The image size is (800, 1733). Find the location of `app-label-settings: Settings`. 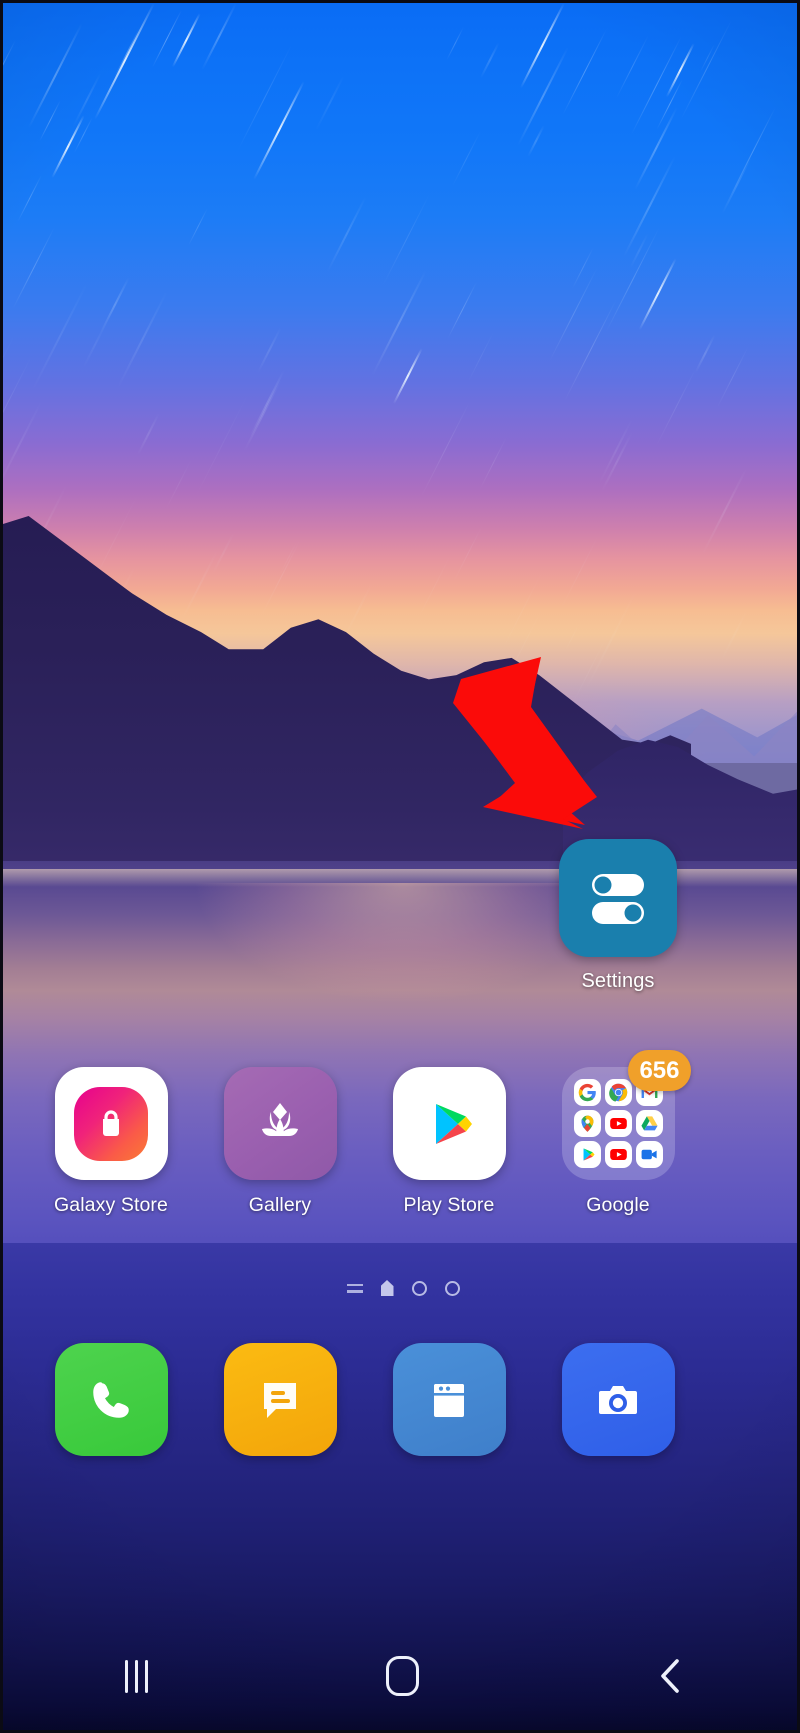

app-label-settings: Settings is located at coordinates (618, 981).